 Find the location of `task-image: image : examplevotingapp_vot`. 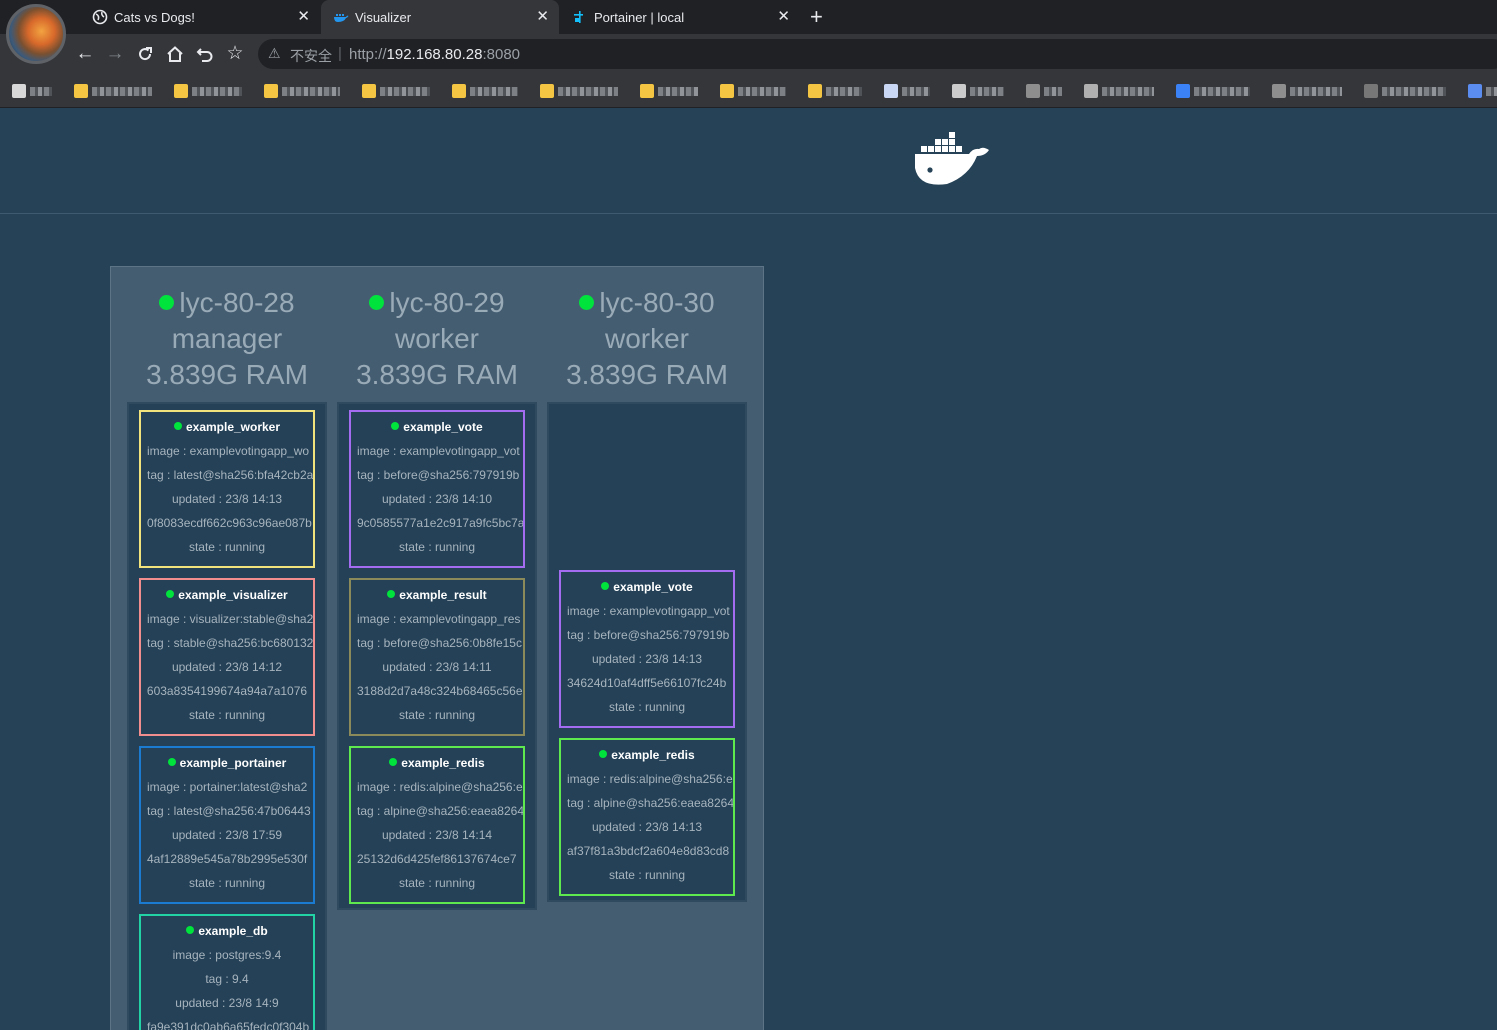

task-image: image : examplevotingapp_vot is located at coordinates (438, 451).